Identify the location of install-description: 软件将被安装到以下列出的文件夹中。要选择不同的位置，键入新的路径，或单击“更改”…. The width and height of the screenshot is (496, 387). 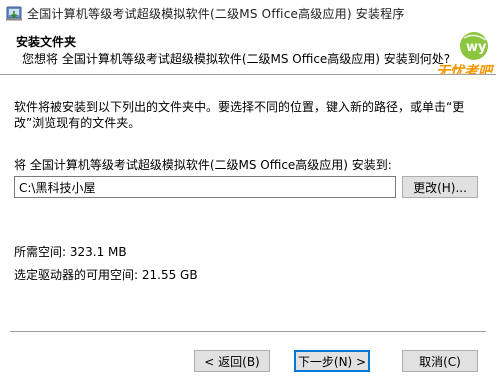
(239, 115).